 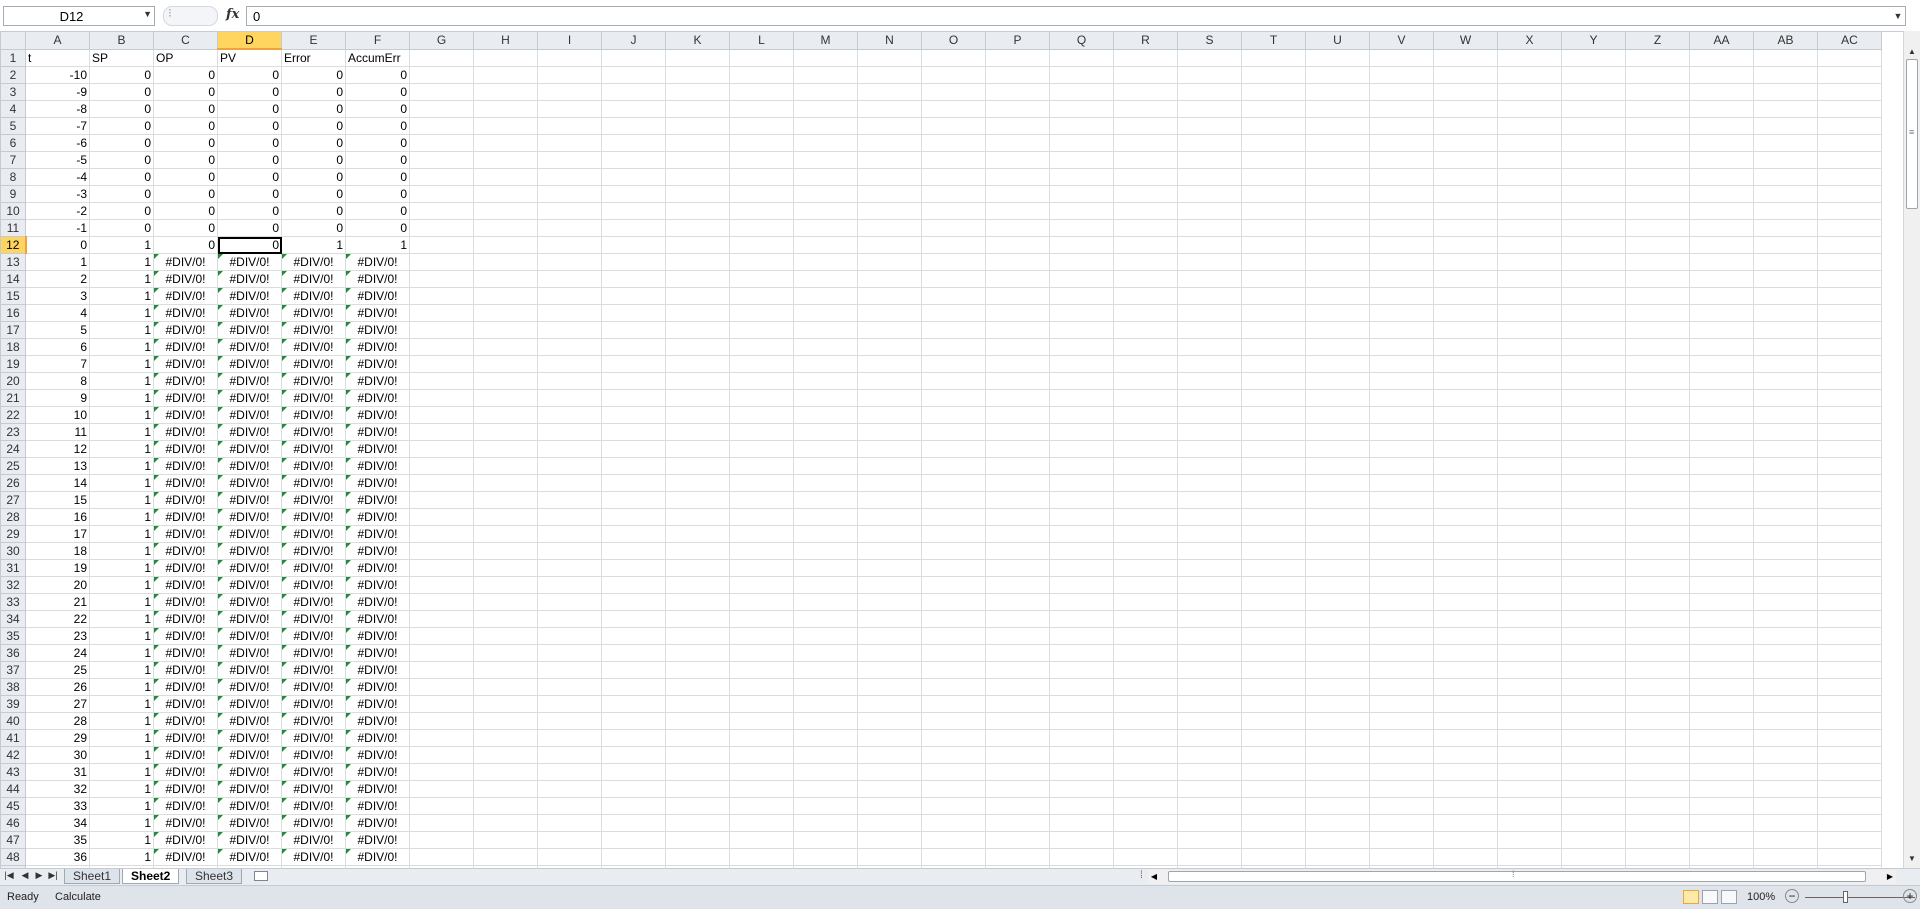 What do you see at coordinates (57, 313) in the screenshot?
I see `cell: 4` at bounding box center [57, 313].